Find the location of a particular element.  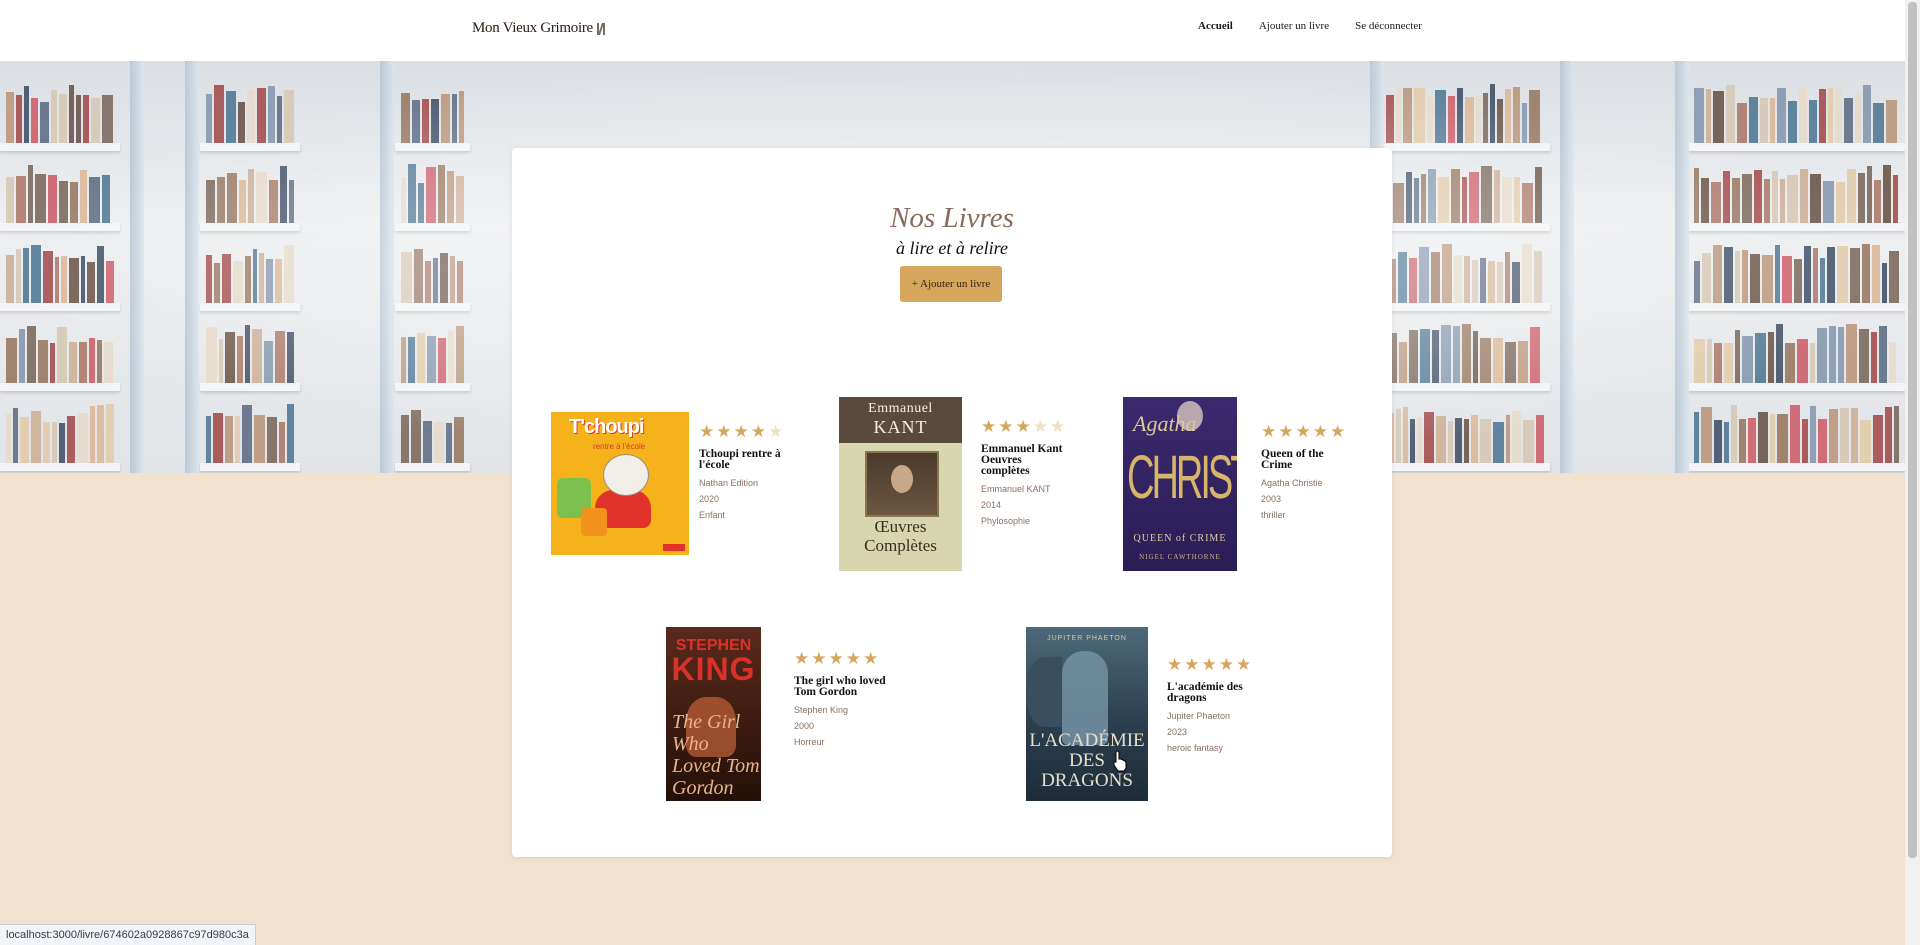

cover-title: L'ACADÉMIE DES DRAGONS is located at coordinates (1087, 760).